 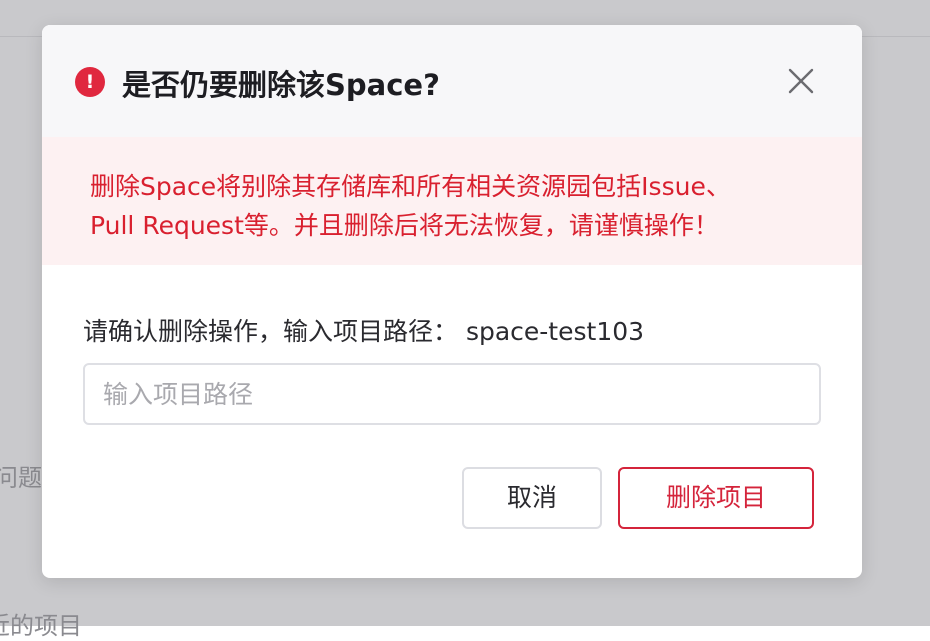 I want to click on close-icon, so click(x=801, y=81).